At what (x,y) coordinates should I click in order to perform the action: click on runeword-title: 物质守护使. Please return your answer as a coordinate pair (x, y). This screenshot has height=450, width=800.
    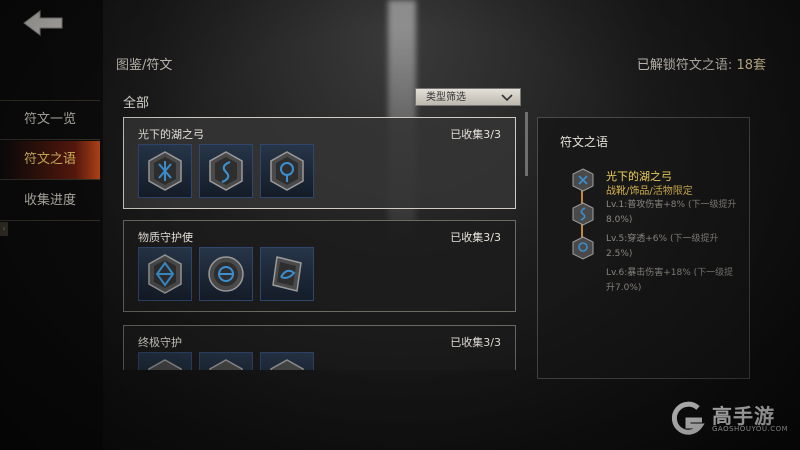
    Looking at the image, I should click on (165, 237).